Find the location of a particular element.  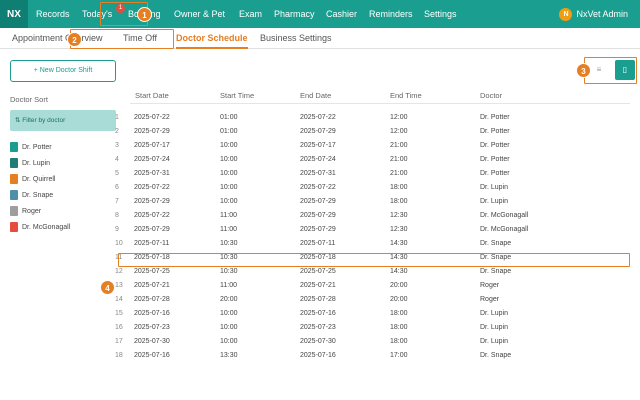

user-menu: N NxVet Admin is located at coordinates (593, 14).